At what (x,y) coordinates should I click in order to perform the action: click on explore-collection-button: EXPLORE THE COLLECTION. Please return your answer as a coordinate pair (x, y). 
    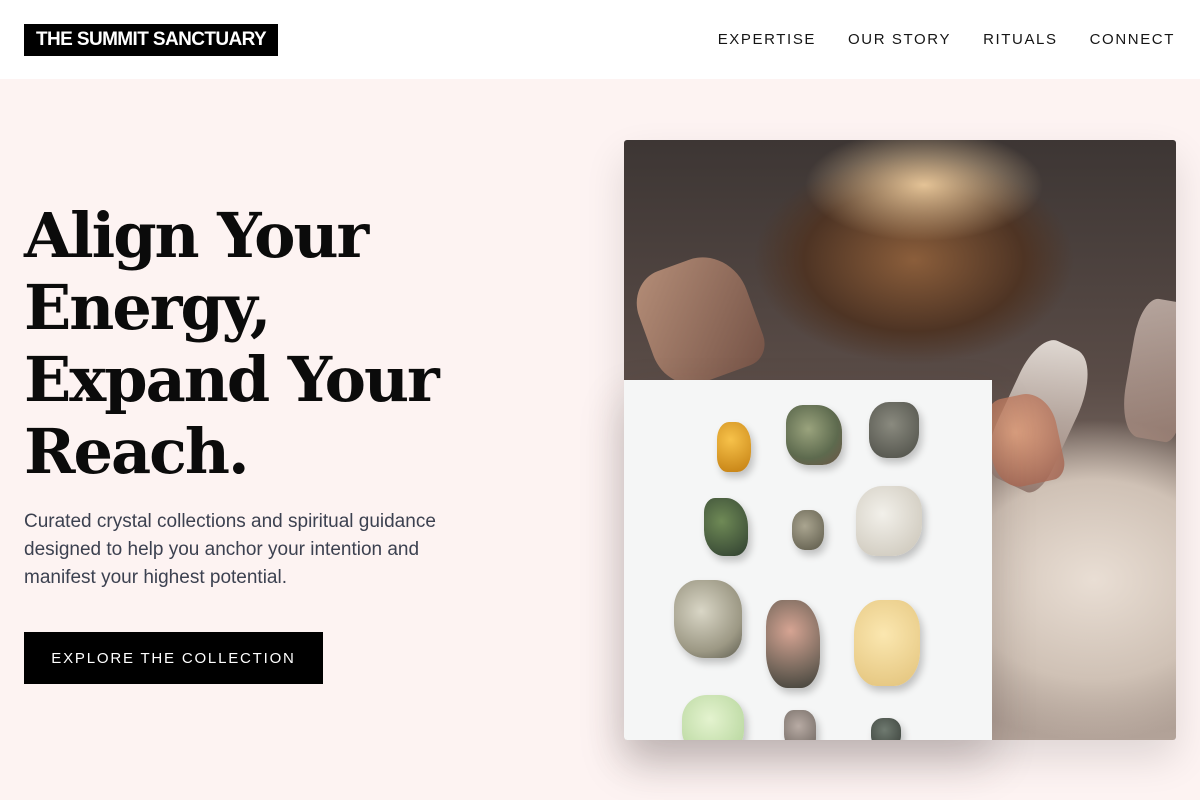
    Looking at the image, I should click on (173, 658).